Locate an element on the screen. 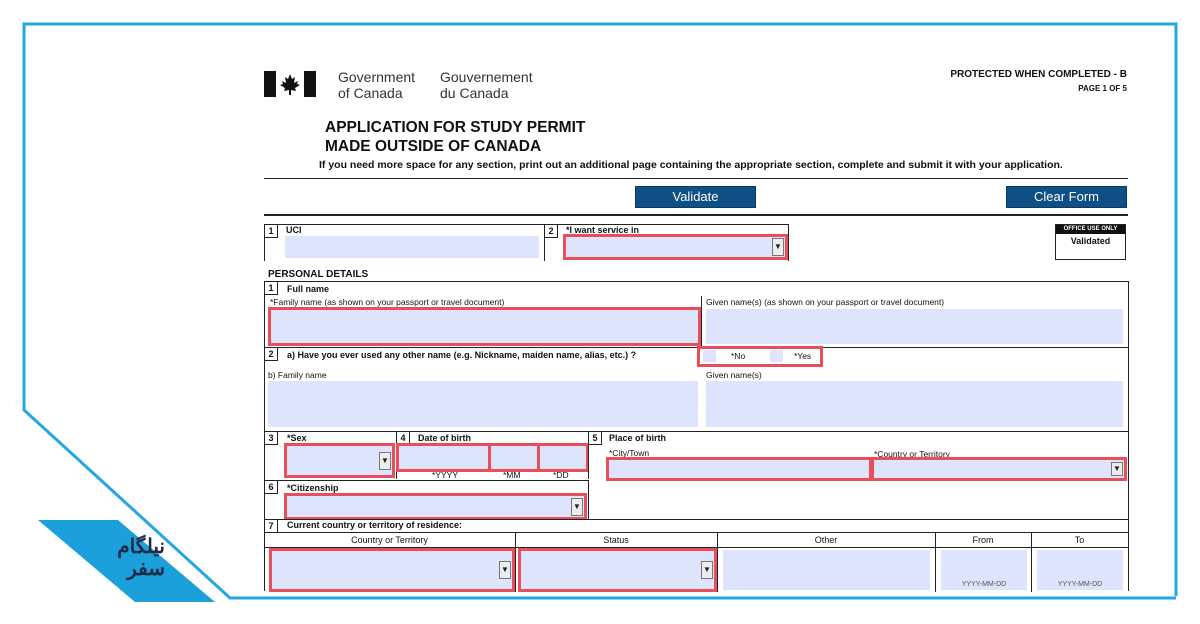 The width and height of the screenshot is (1200, 624). other-family-name-input is located at coordinates (483, 404).